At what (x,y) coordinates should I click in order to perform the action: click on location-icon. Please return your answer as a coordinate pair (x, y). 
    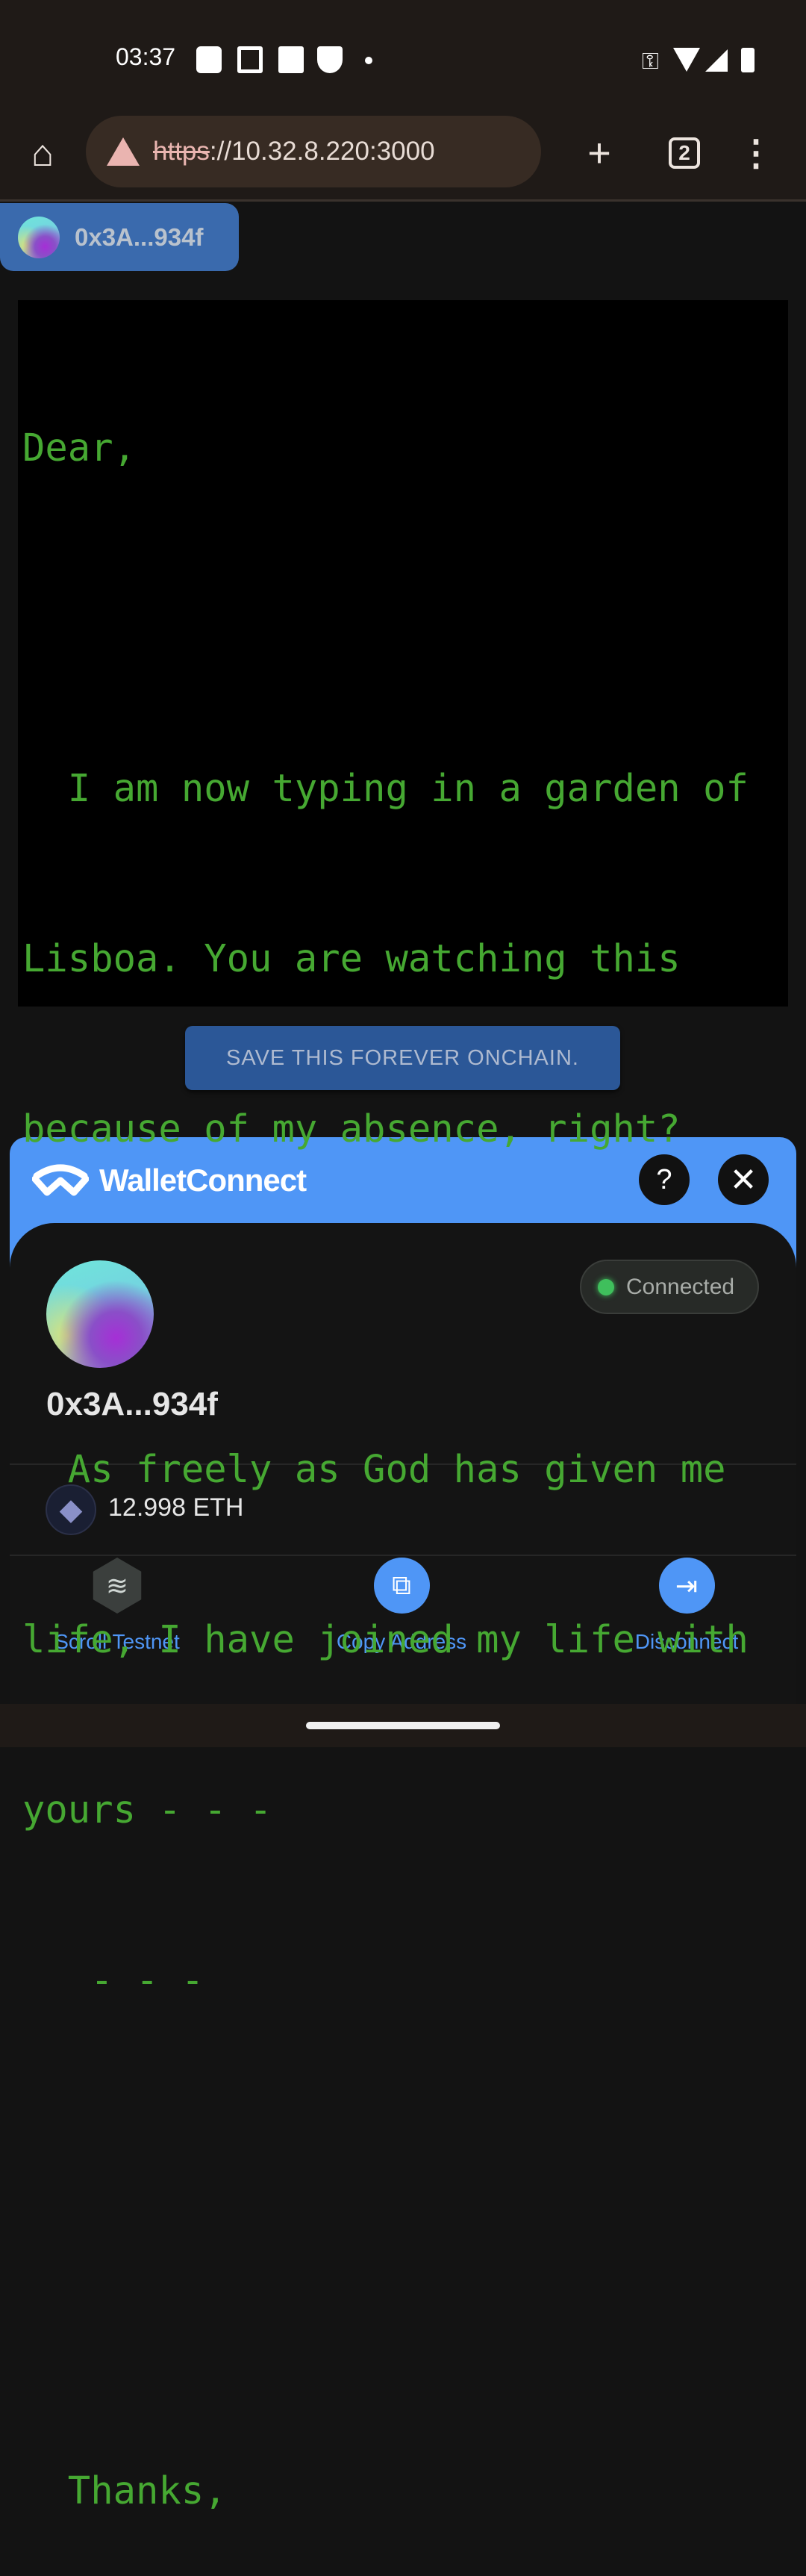
    Looking at the image, I should click on (209, 59).